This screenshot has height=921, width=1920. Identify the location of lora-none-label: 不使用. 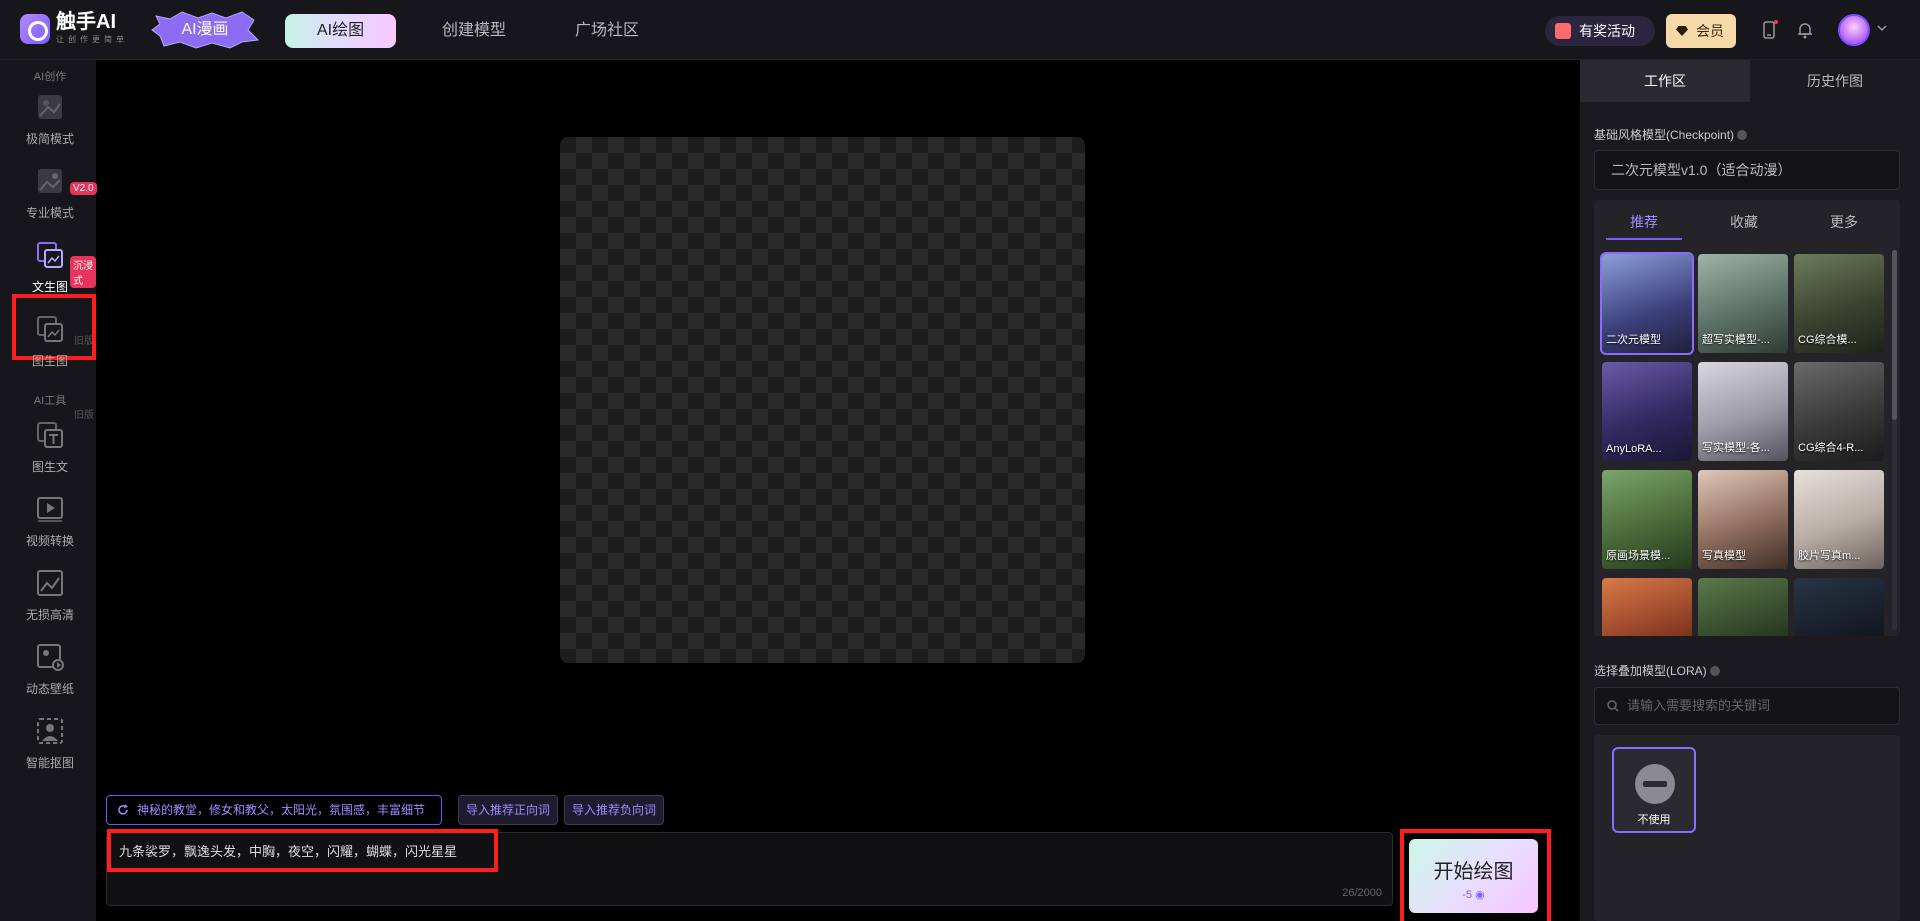
(1654, 820).